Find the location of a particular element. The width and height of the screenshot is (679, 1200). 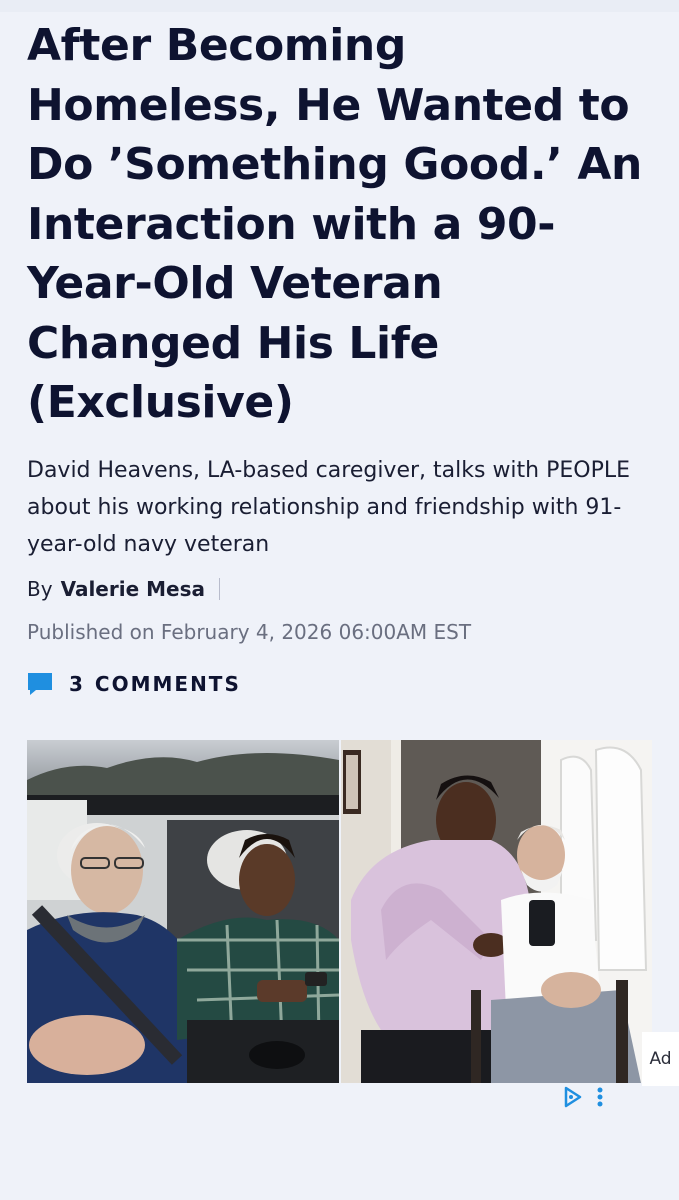

comments-count: 3 is located at coordinates (77, 684).